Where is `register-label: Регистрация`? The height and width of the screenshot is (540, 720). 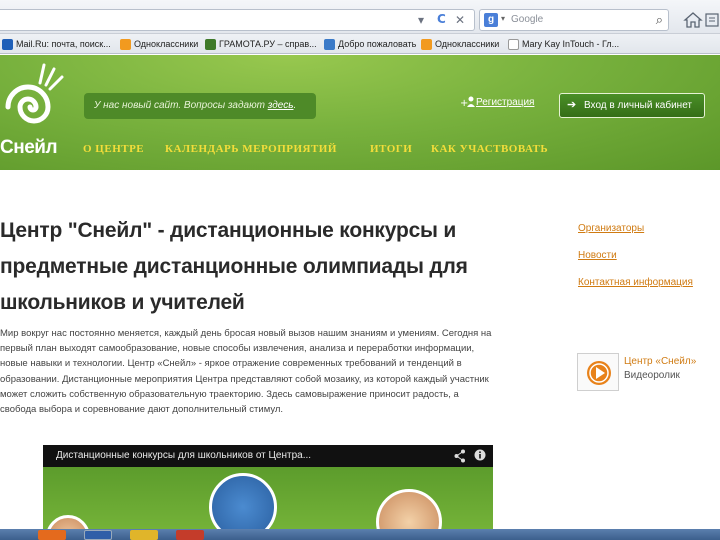 register-label: Регистрация is located at coordinates (505, 102).